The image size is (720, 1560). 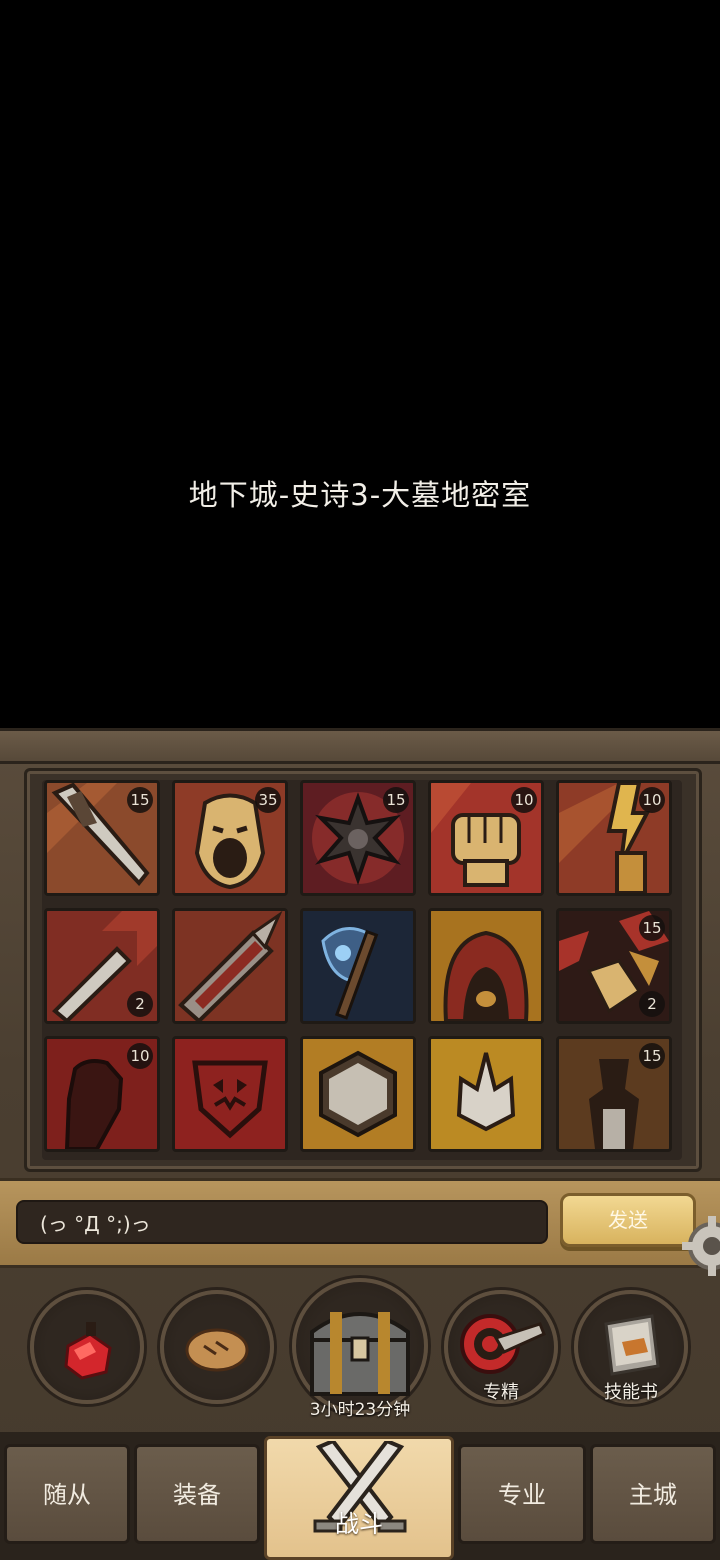 I want to click on shield-hexagon-icon, so click(x=358, y=1094).